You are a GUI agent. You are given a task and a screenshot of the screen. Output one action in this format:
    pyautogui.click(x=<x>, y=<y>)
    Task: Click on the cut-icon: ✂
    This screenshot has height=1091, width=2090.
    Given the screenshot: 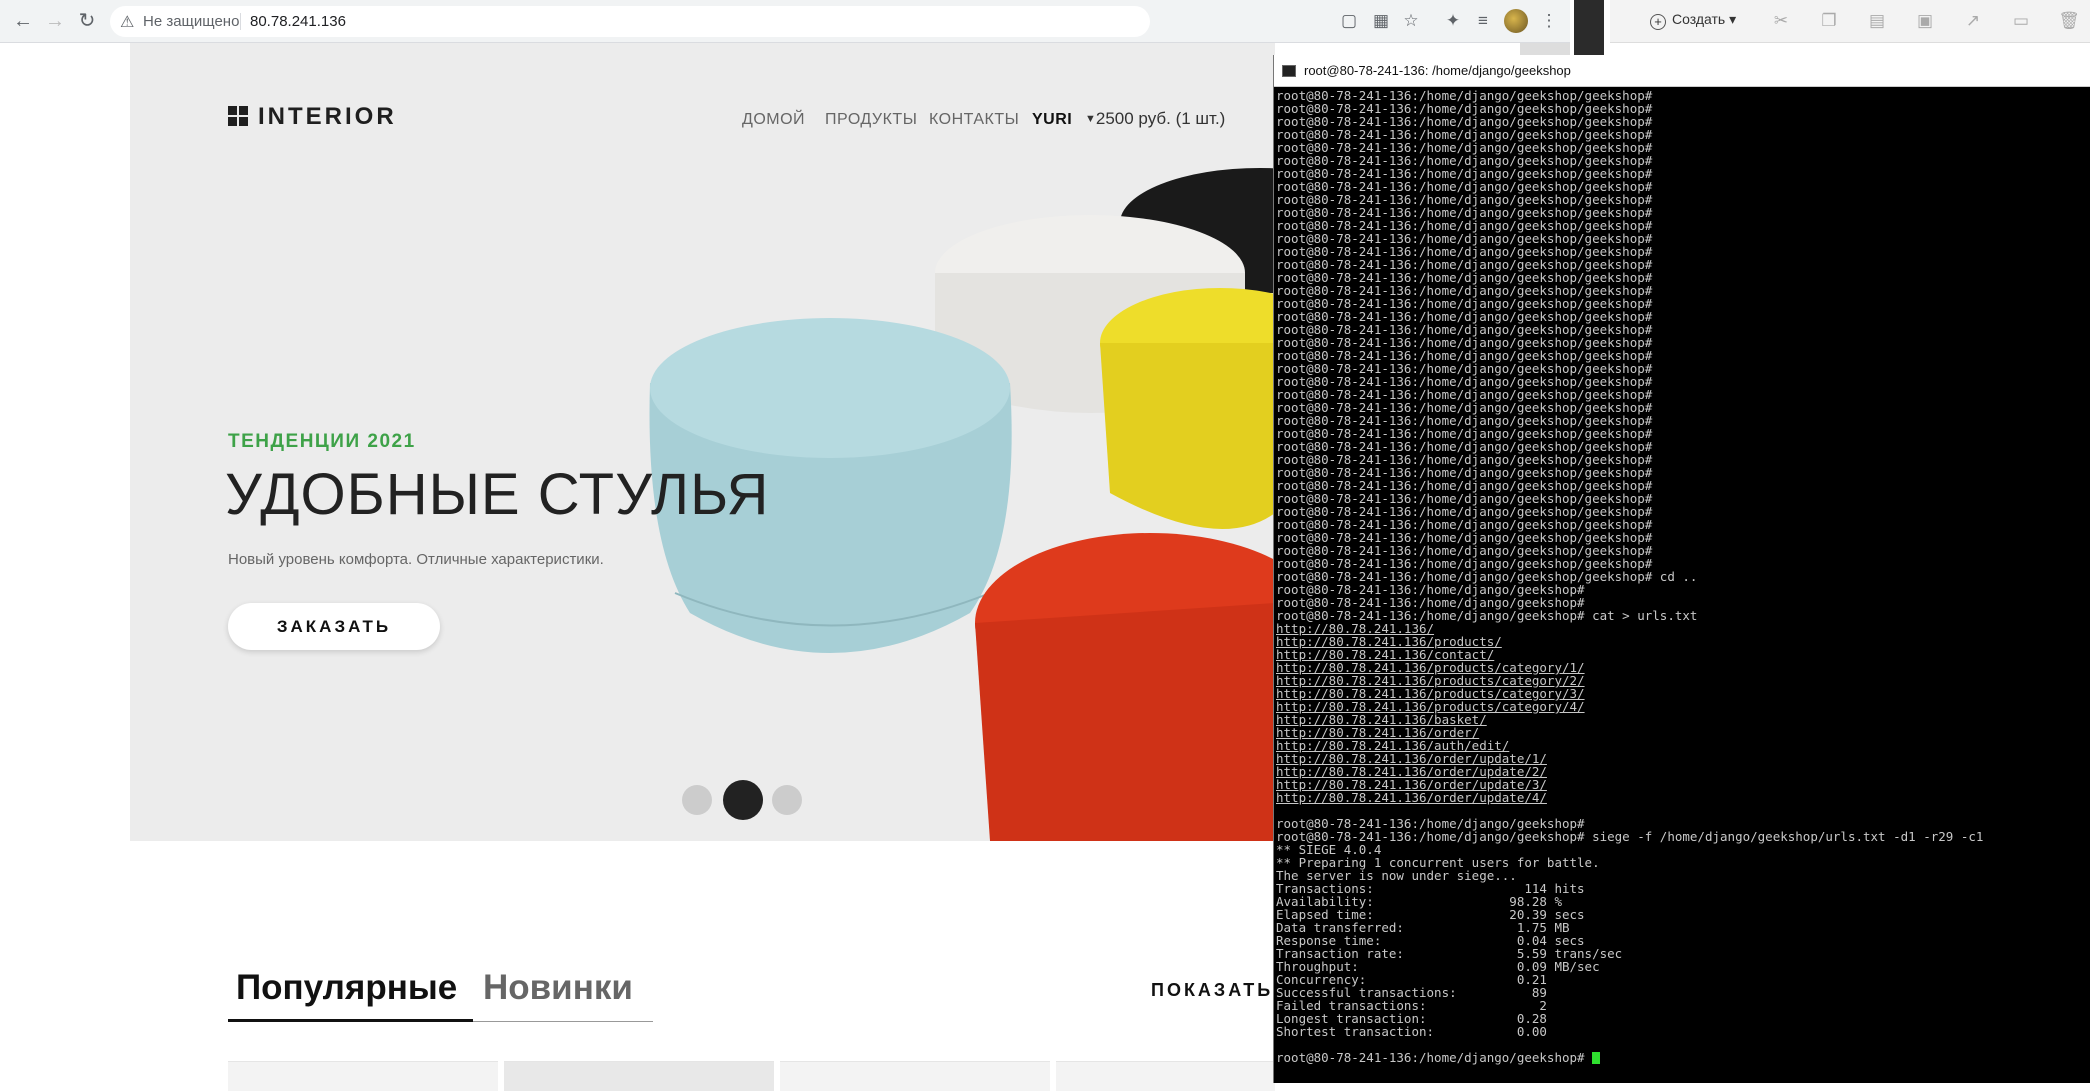 What is the action you would take?
    pyautogui.click(x=1781, y=21)
    